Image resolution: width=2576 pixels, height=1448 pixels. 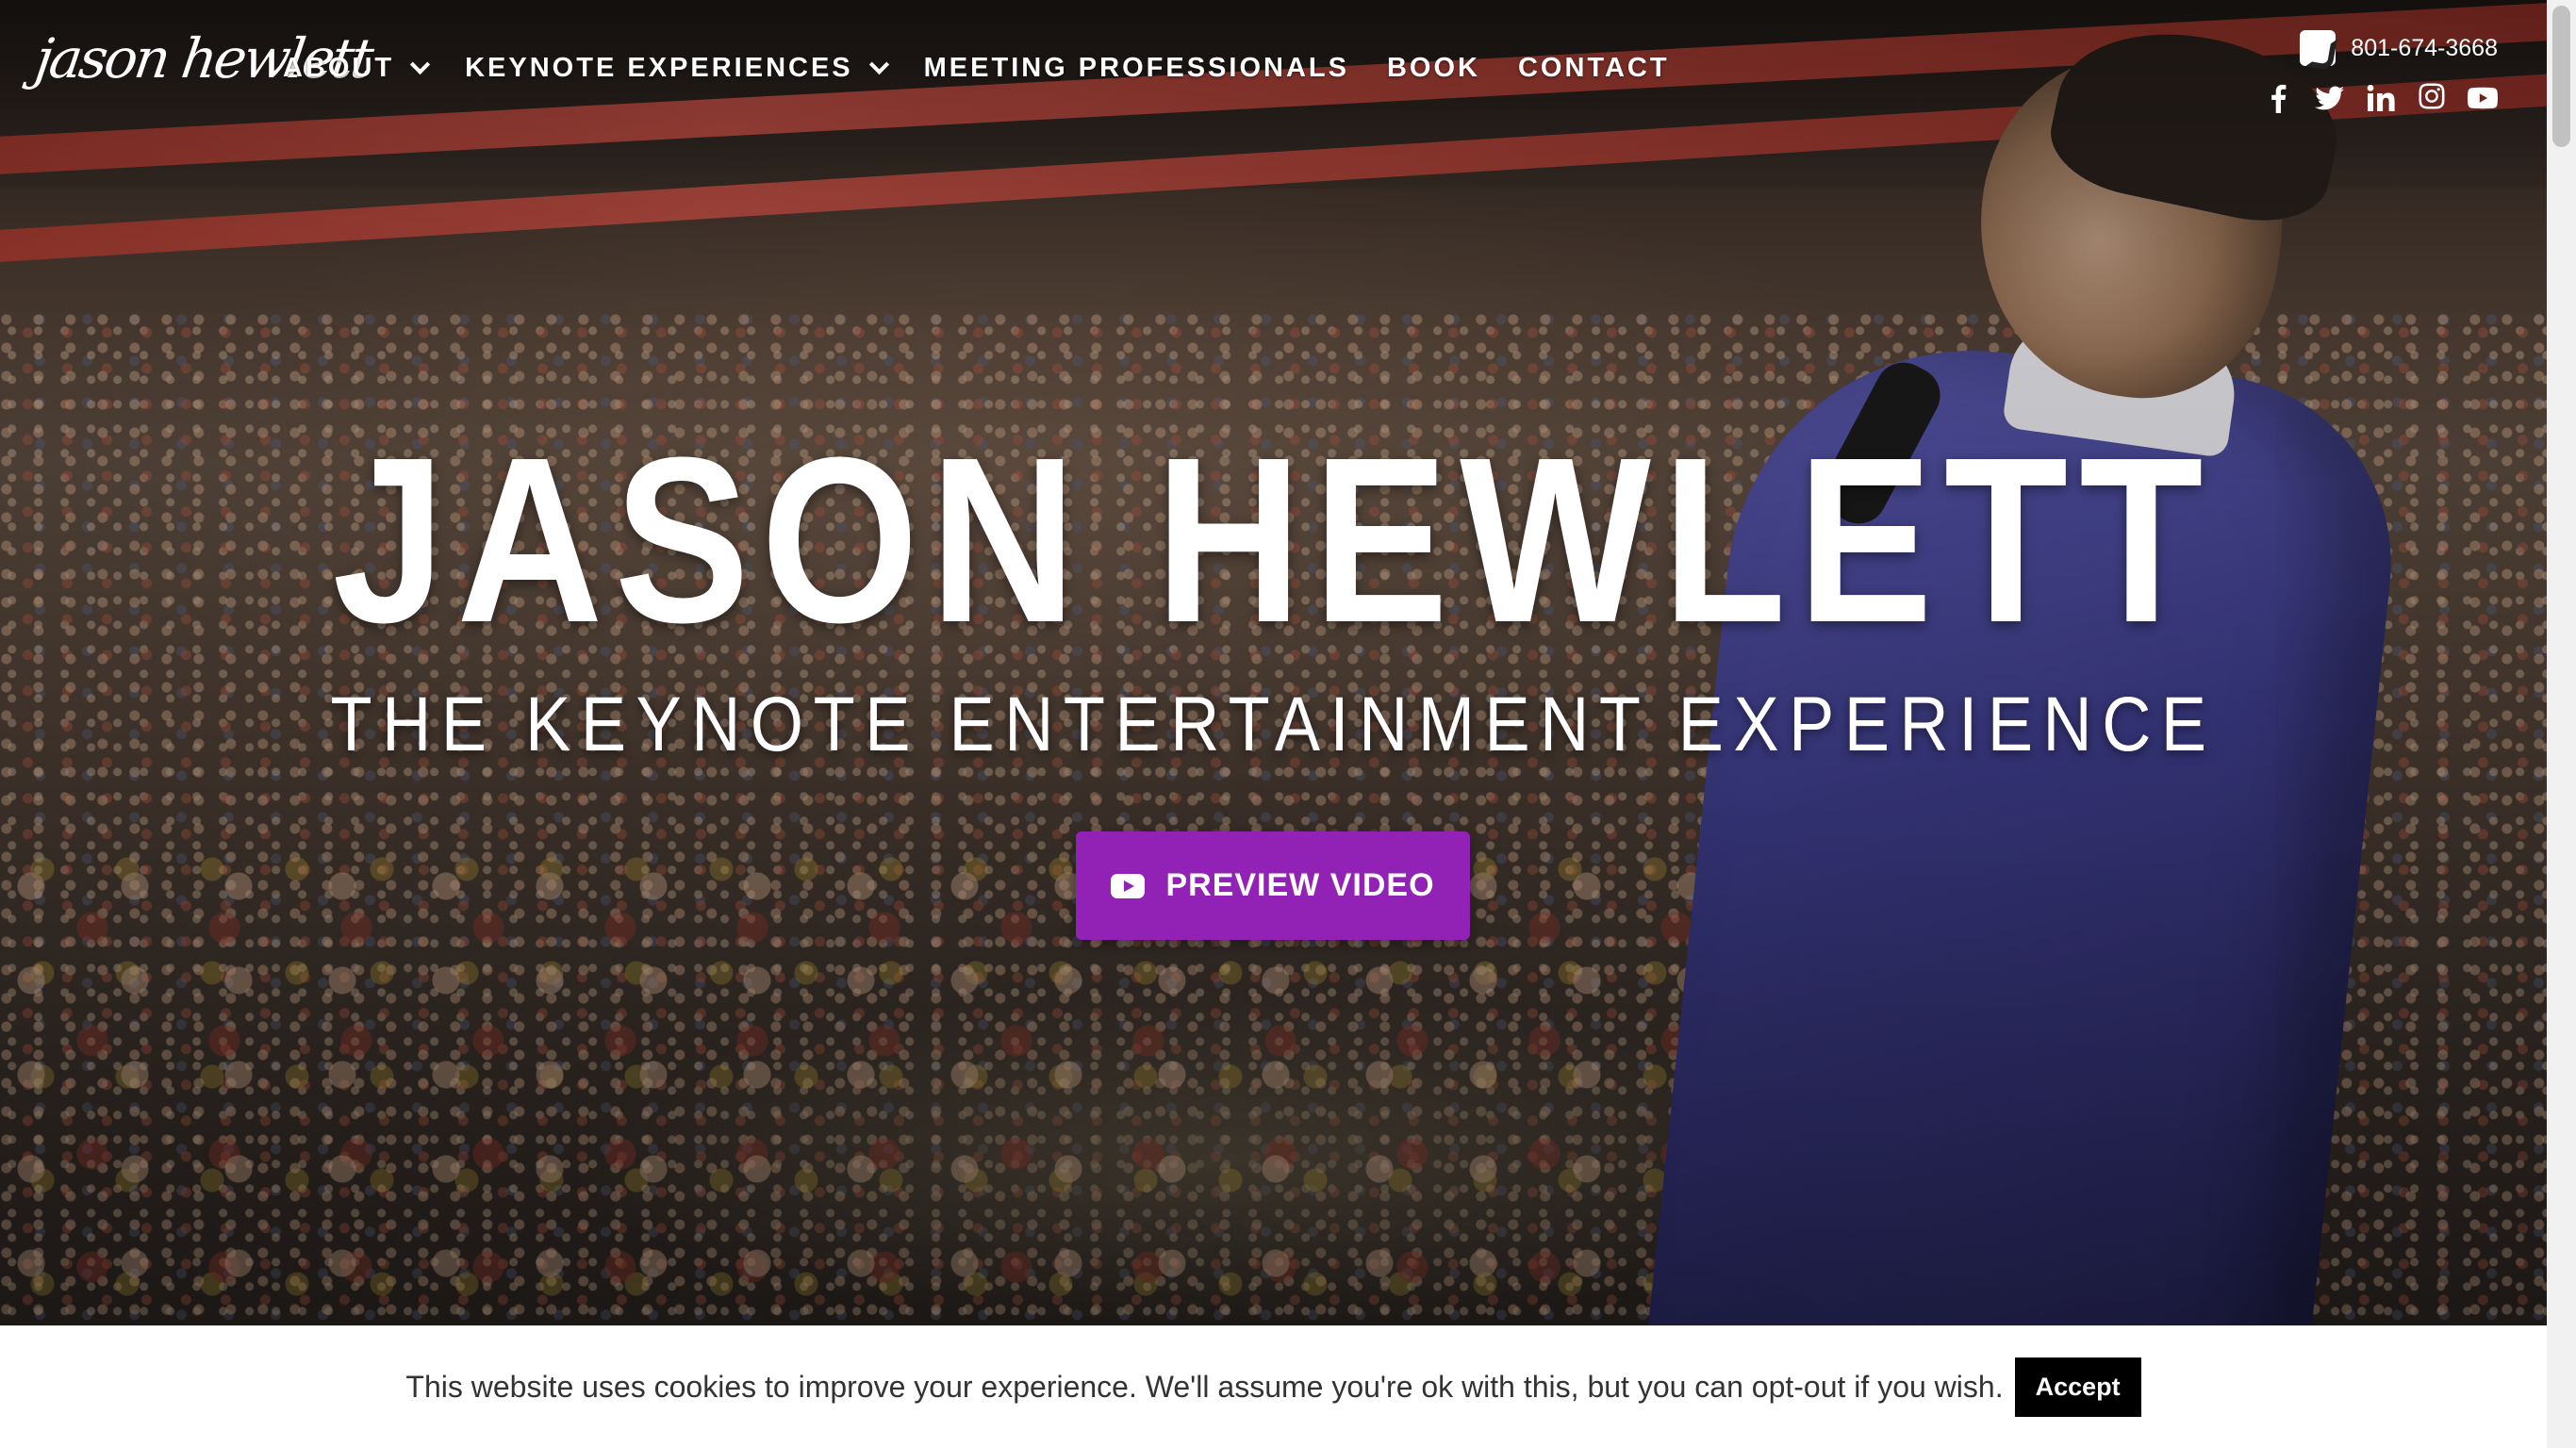 What do you see at coordinates (659, 68) in the screenshot?
I see `nav-item-label: KEYNOTE EXPERIENCES` at bounding box center [659, 68].